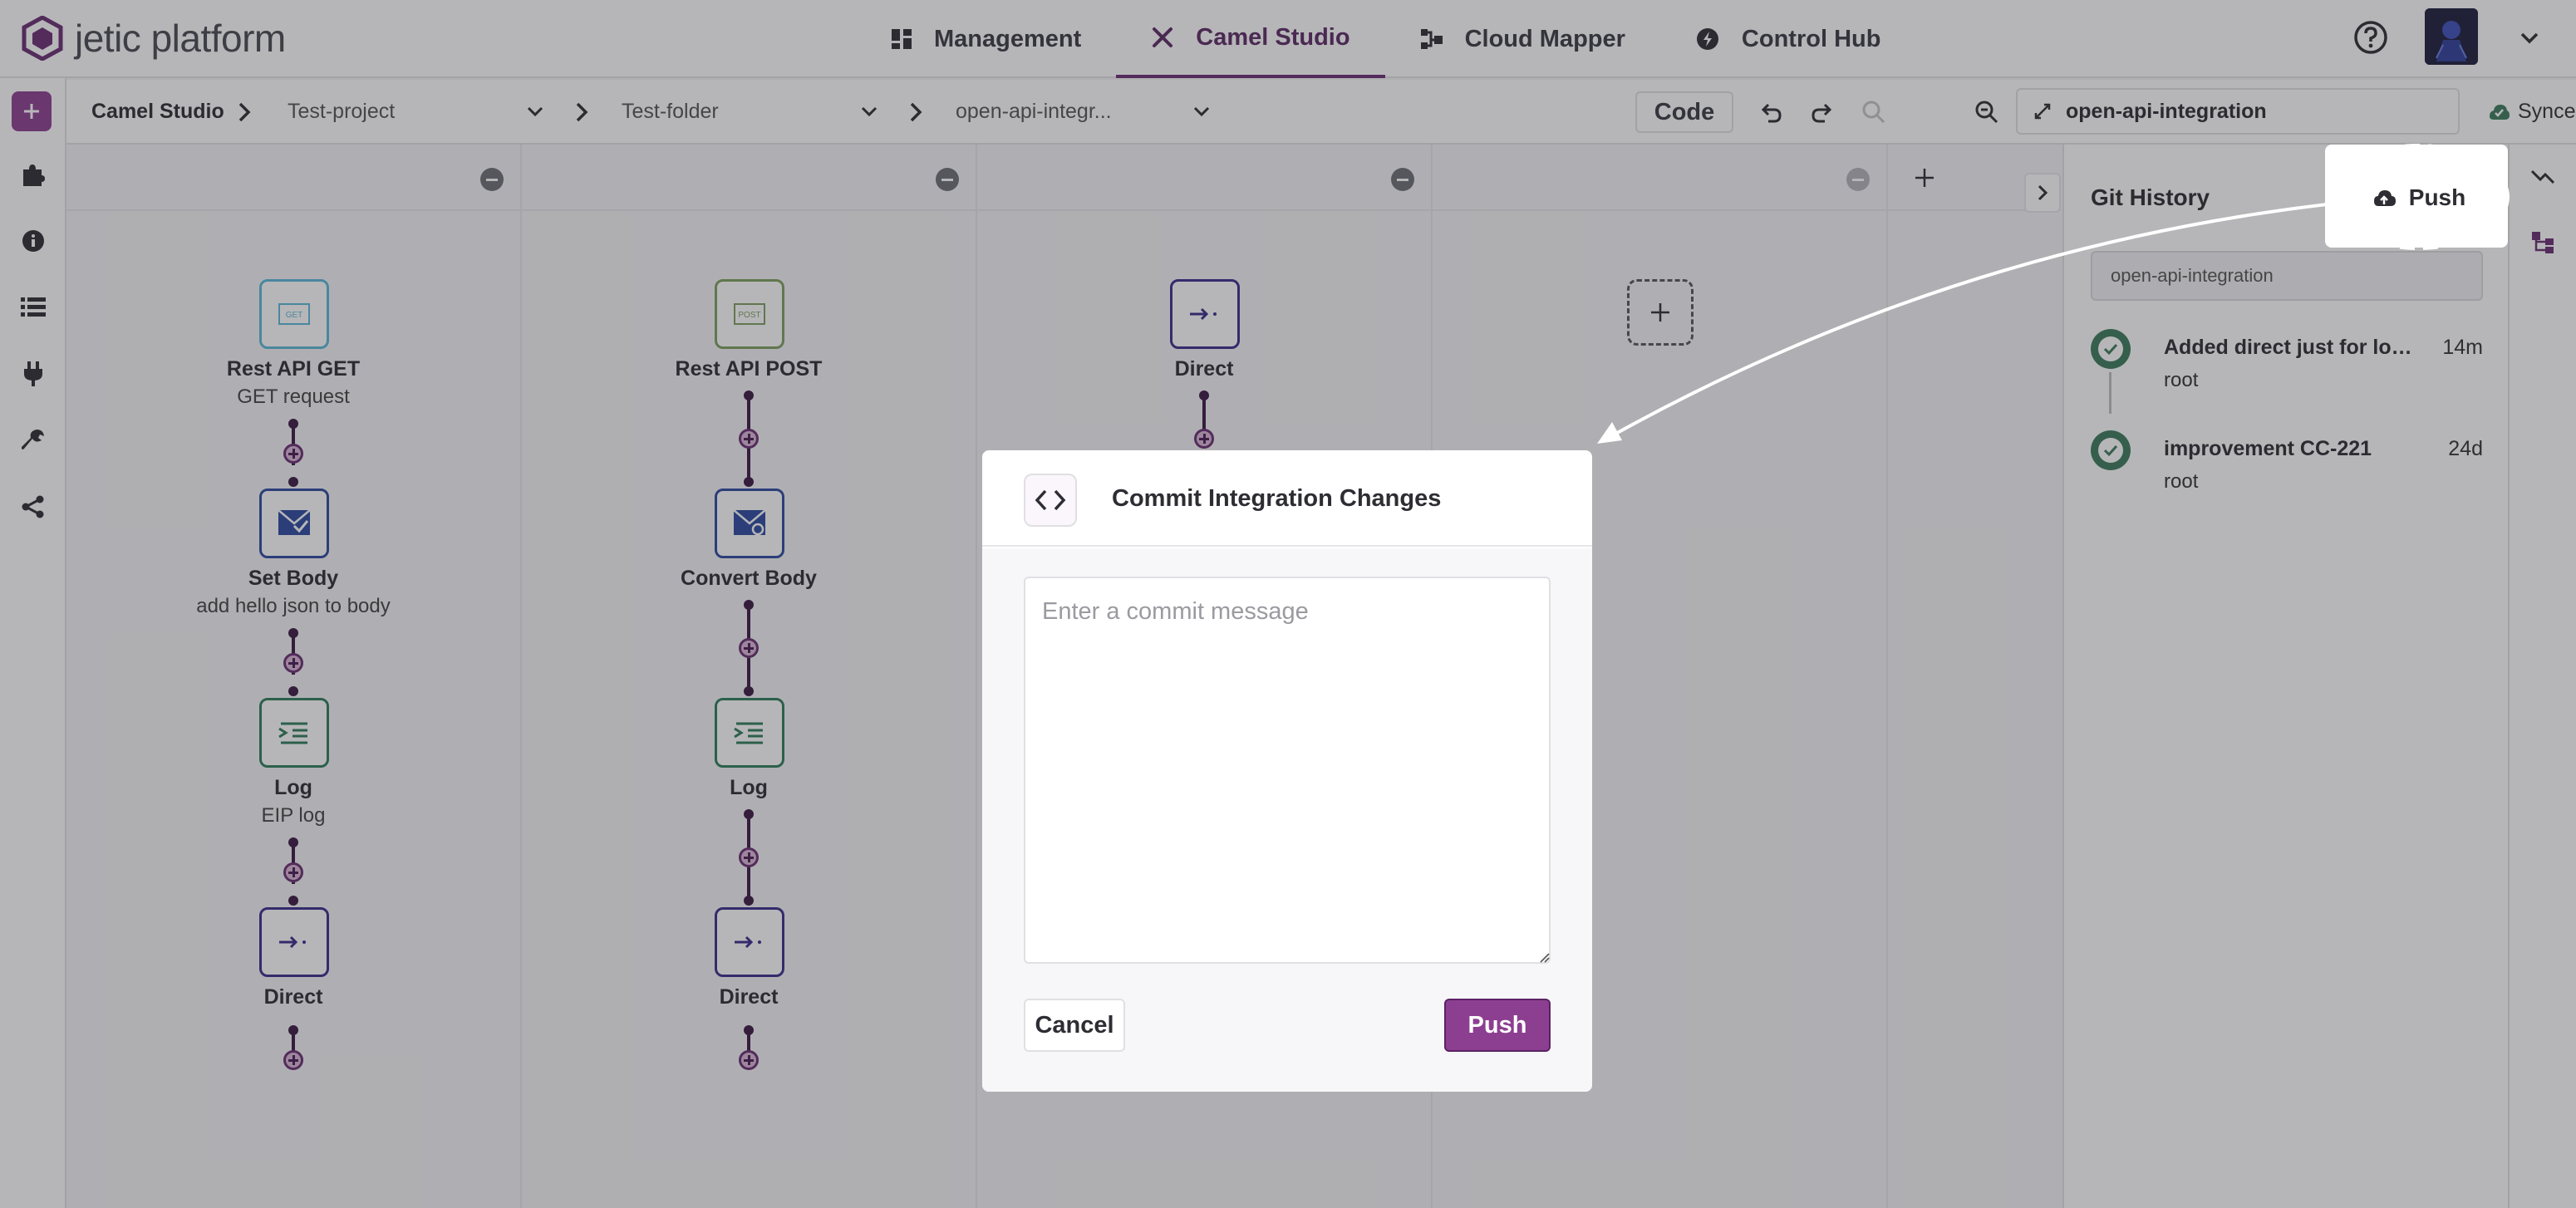 This screenshot has height=1208, width=2576. I want to click on modal-header: Commit Integration Changes, so click(1287, 498).